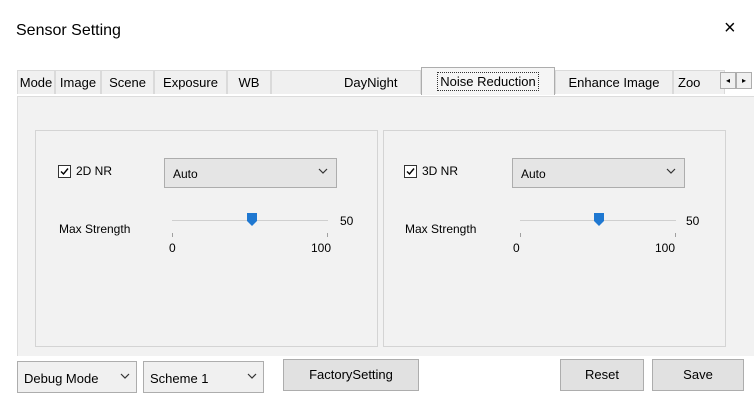 The height and width of the screenshot is (397, 754). Describe the element at coordinates (728, 80) in the screenshot. I see `arrow-left-icon: ◂` at that location.